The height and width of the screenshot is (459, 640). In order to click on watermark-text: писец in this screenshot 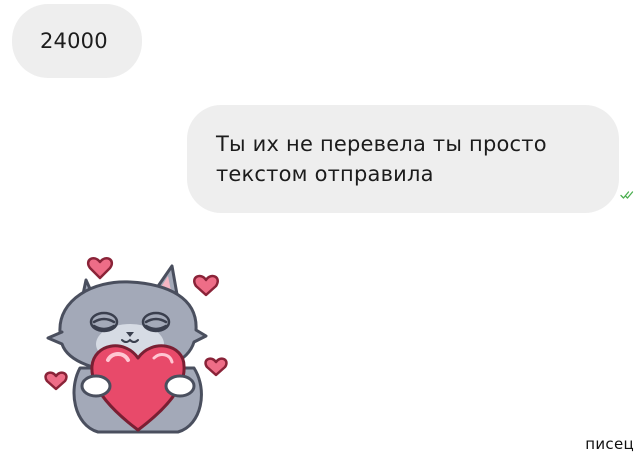, I will do `click(609, 444)`.